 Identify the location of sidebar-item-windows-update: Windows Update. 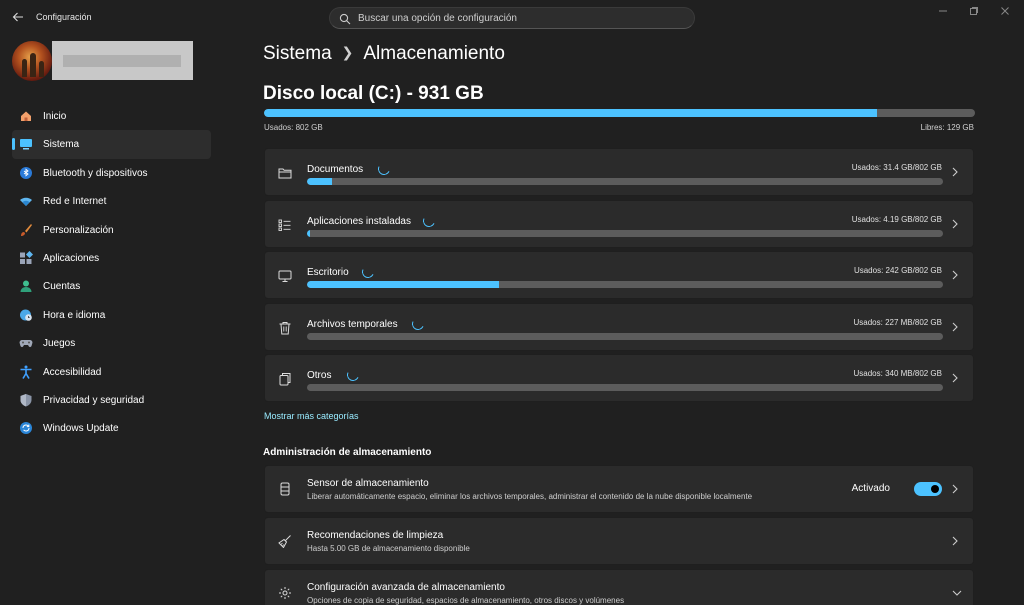
(111, 428).